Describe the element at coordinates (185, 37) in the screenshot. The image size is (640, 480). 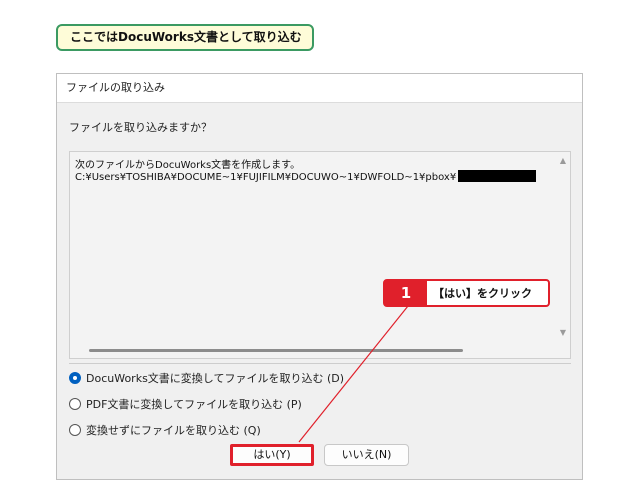
I see `instruction-caption: ここではDocuWorks文書として取り込む` at that location.